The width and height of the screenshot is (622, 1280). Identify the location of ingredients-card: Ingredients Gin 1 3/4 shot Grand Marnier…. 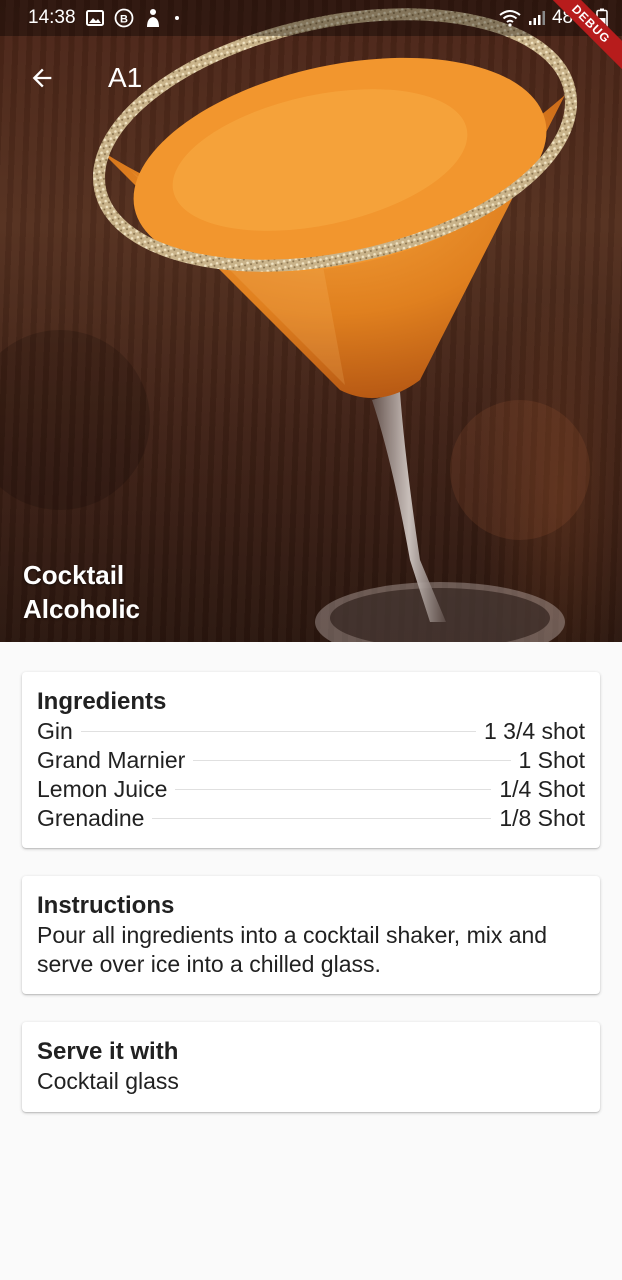
(311, 760).